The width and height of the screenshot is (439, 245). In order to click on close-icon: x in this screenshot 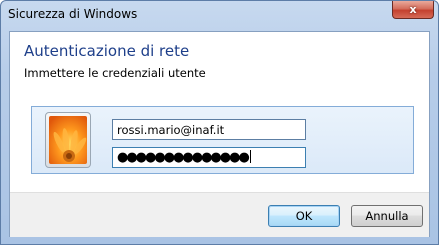, I will do `click(413, 9)`.